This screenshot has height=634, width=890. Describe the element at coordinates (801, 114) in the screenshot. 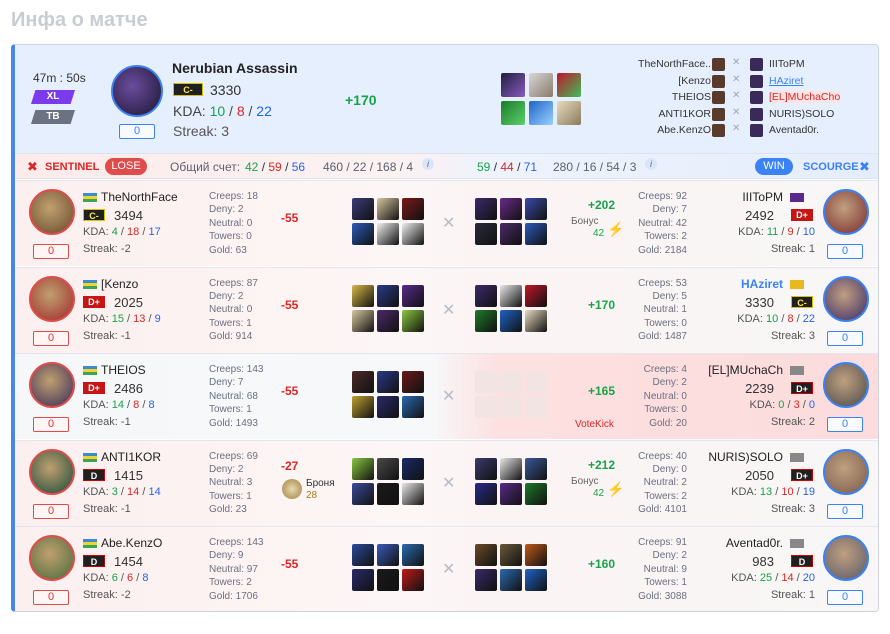

I see `scourge-player-name: NURIS)SOLO` at that location.